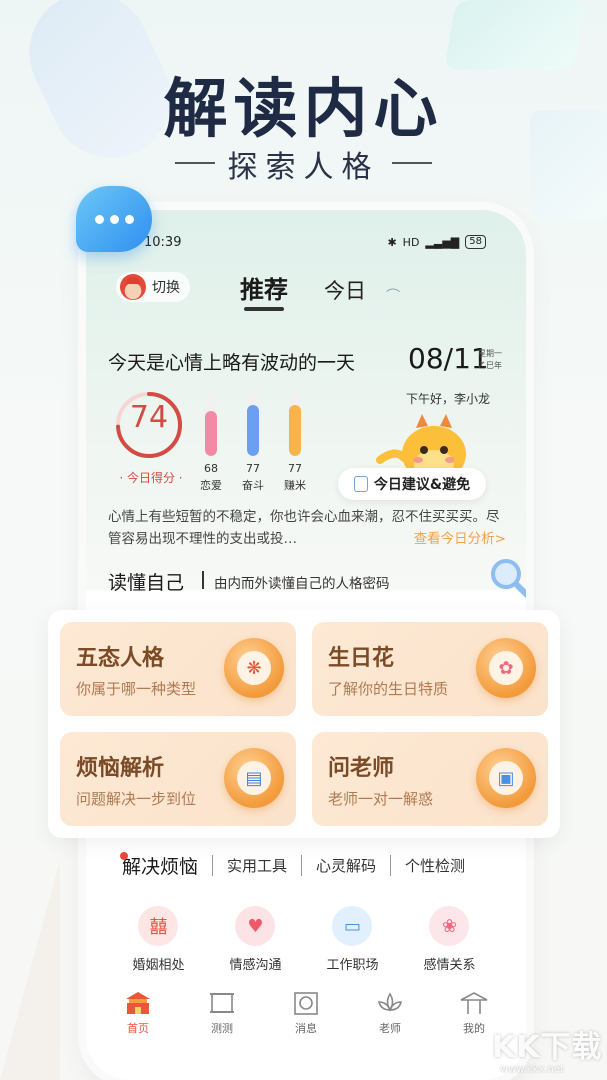  I want to click on watermark-url: www.kkx.net, so click(532, 1069).